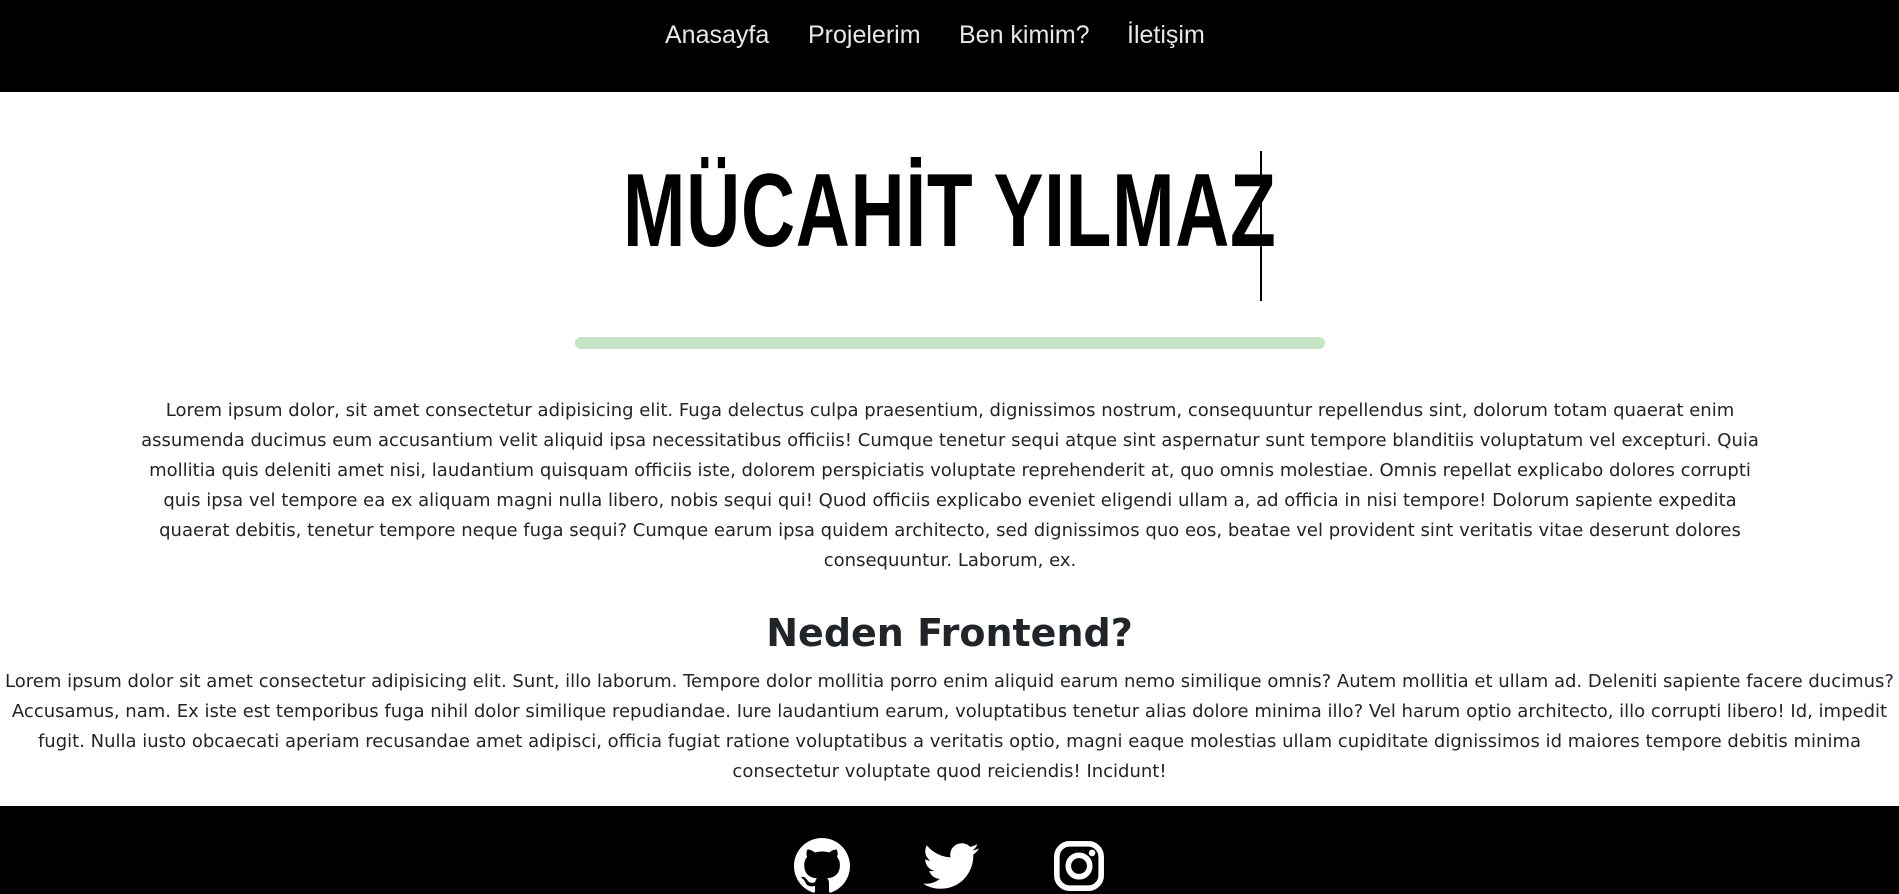 The image size is (1899, 894). I want to click on instagram-link, so click(1079, 866).